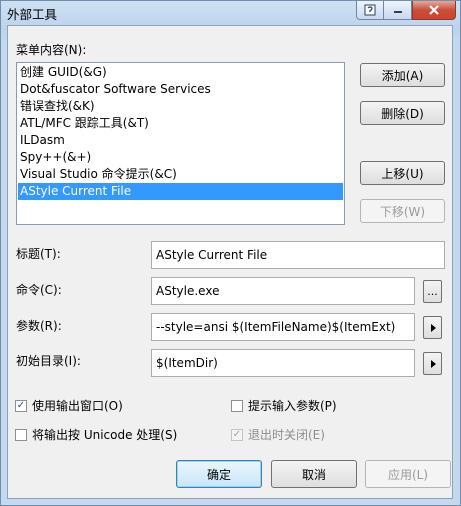  What do you see at coordinates (180, 89) in the screenshot?
I see `list-item: Dot&fuscator Software Services` at bounding box center [180, 89].